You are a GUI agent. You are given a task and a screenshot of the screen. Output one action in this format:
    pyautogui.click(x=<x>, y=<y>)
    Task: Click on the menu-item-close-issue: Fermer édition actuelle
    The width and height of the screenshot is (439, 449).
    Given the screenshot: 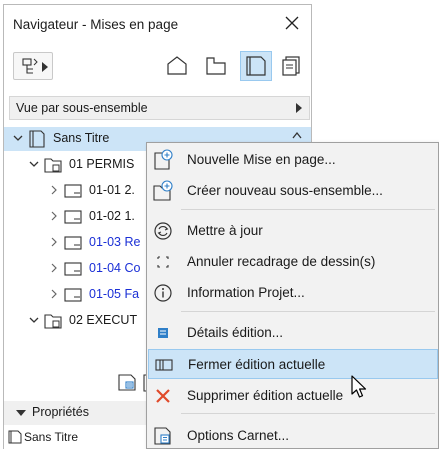 What is the action you would take?
    pyautogui.click(x=293, y=364)
    